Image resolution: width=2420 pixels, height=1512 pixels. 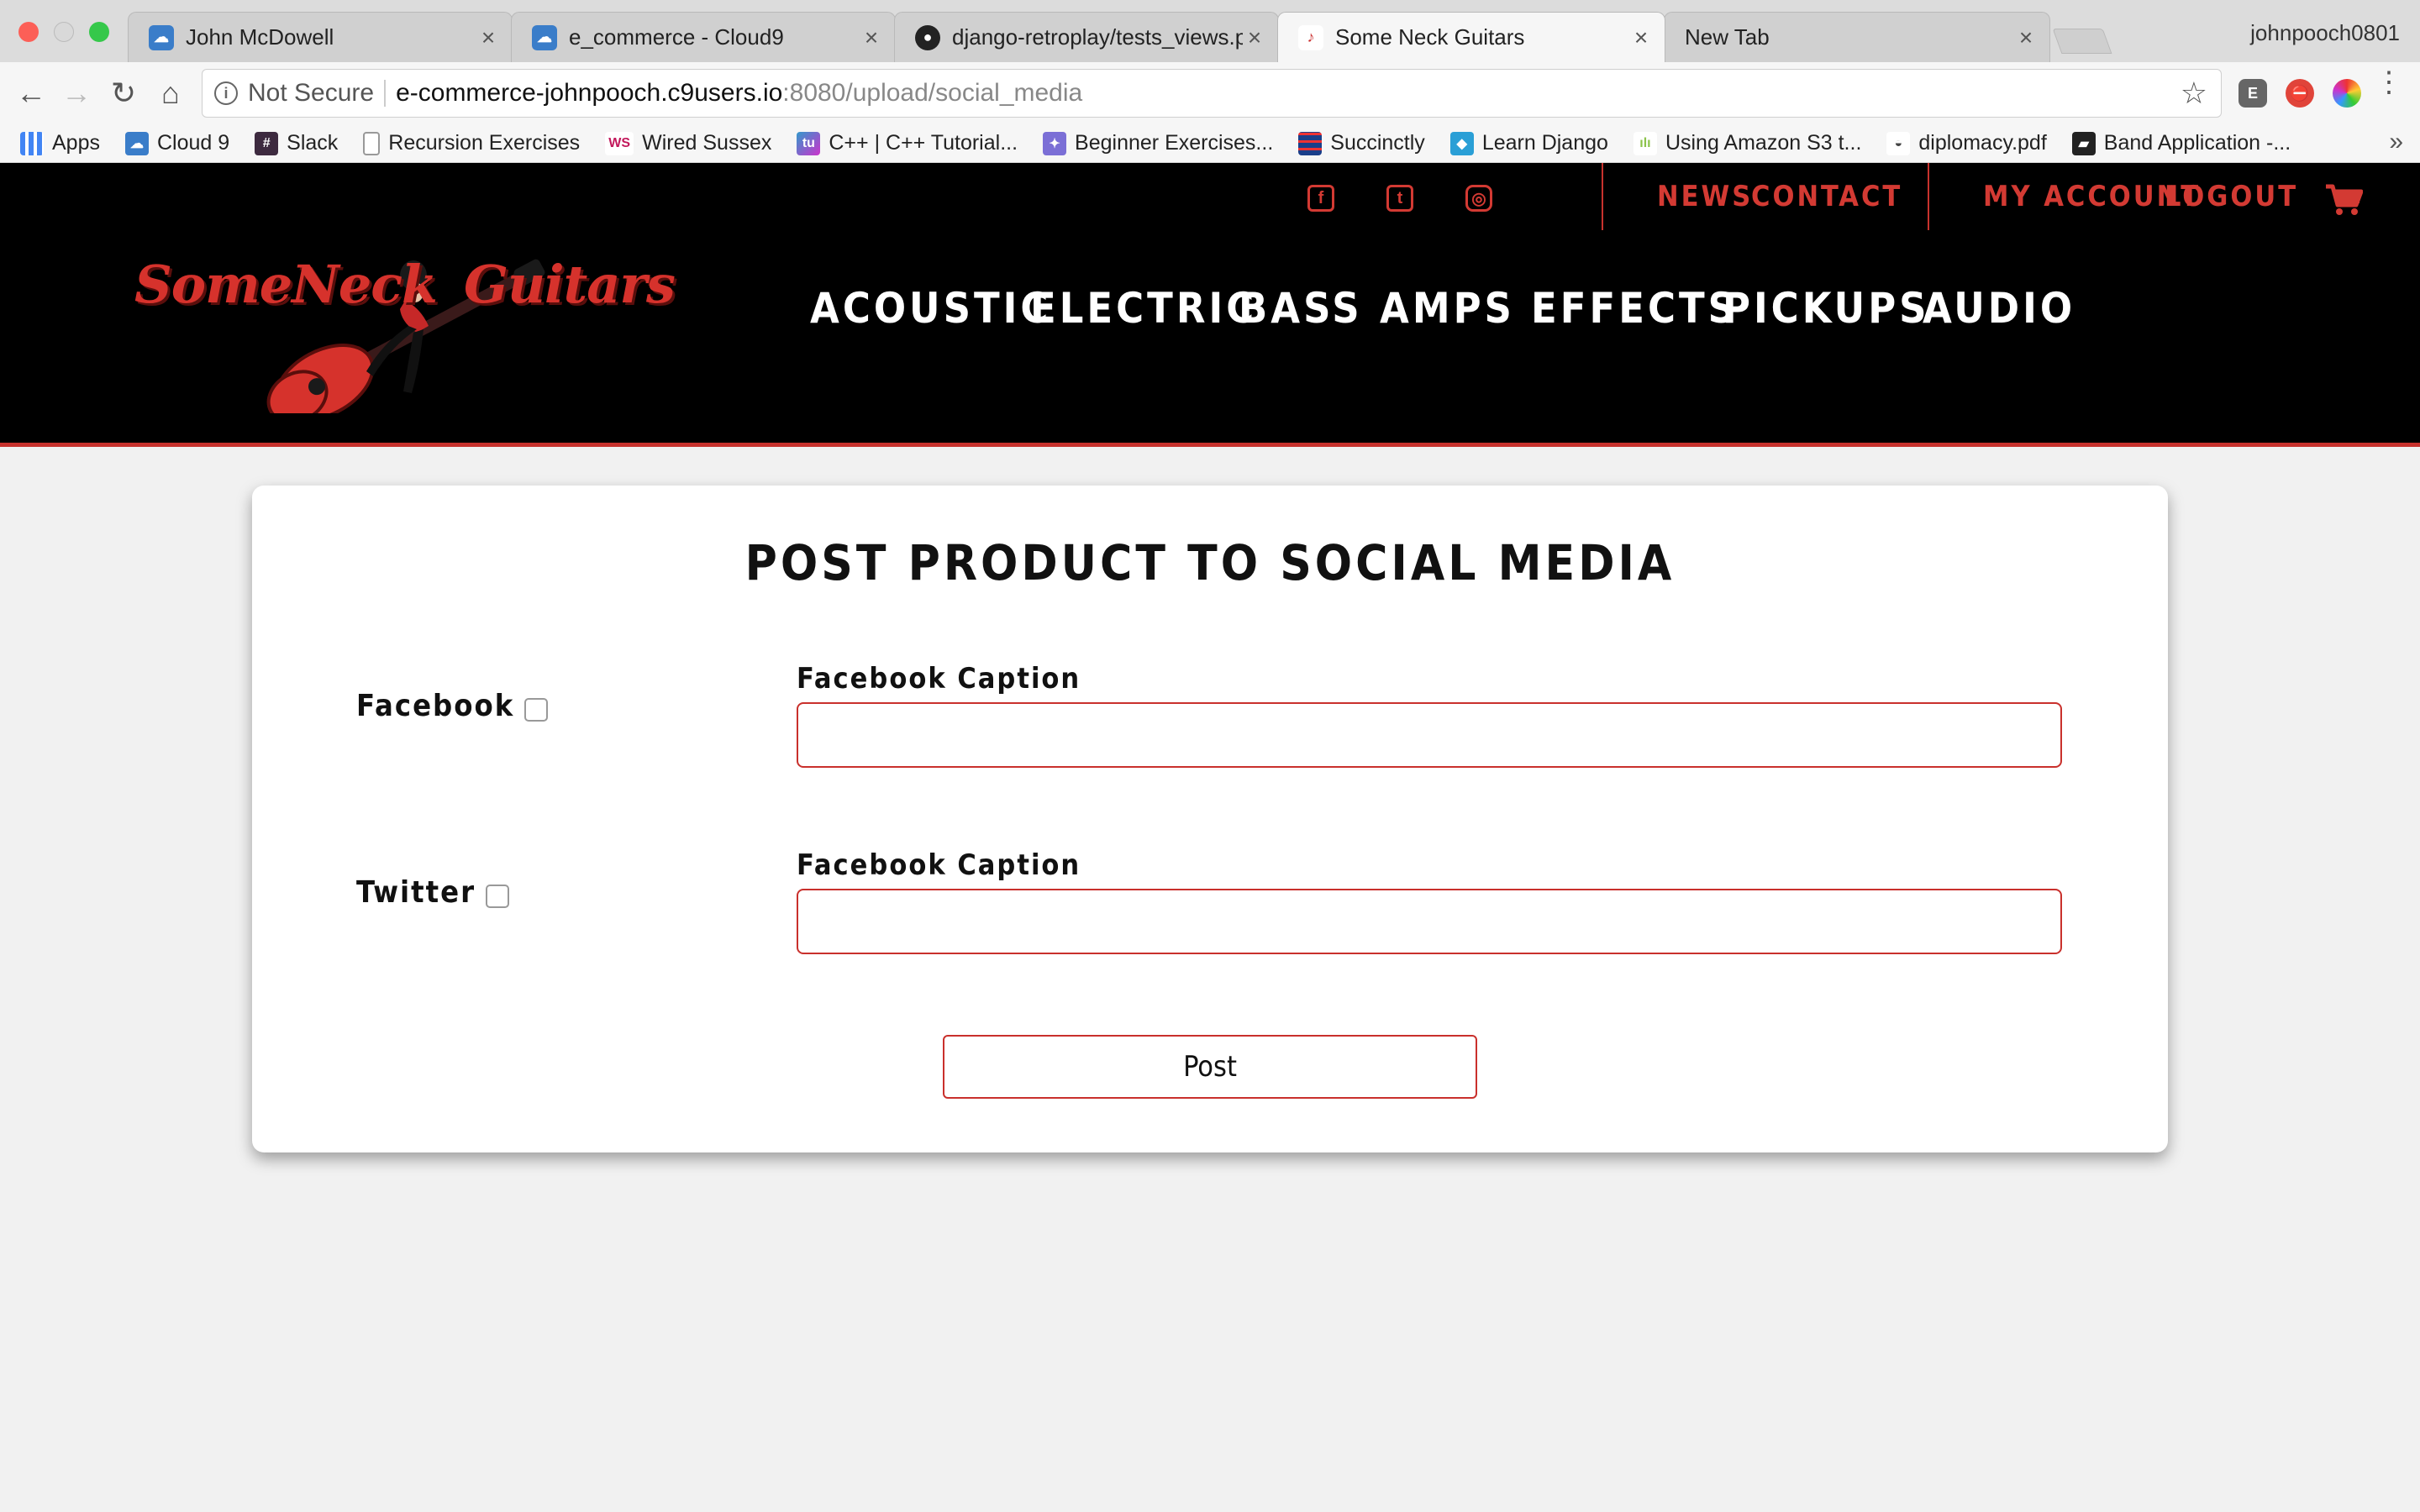 What do you see at coordinates (939, 679) in the screenshot?
I see `facebook-caption-label: Facebook Caption` at bounding box center [939, 679].